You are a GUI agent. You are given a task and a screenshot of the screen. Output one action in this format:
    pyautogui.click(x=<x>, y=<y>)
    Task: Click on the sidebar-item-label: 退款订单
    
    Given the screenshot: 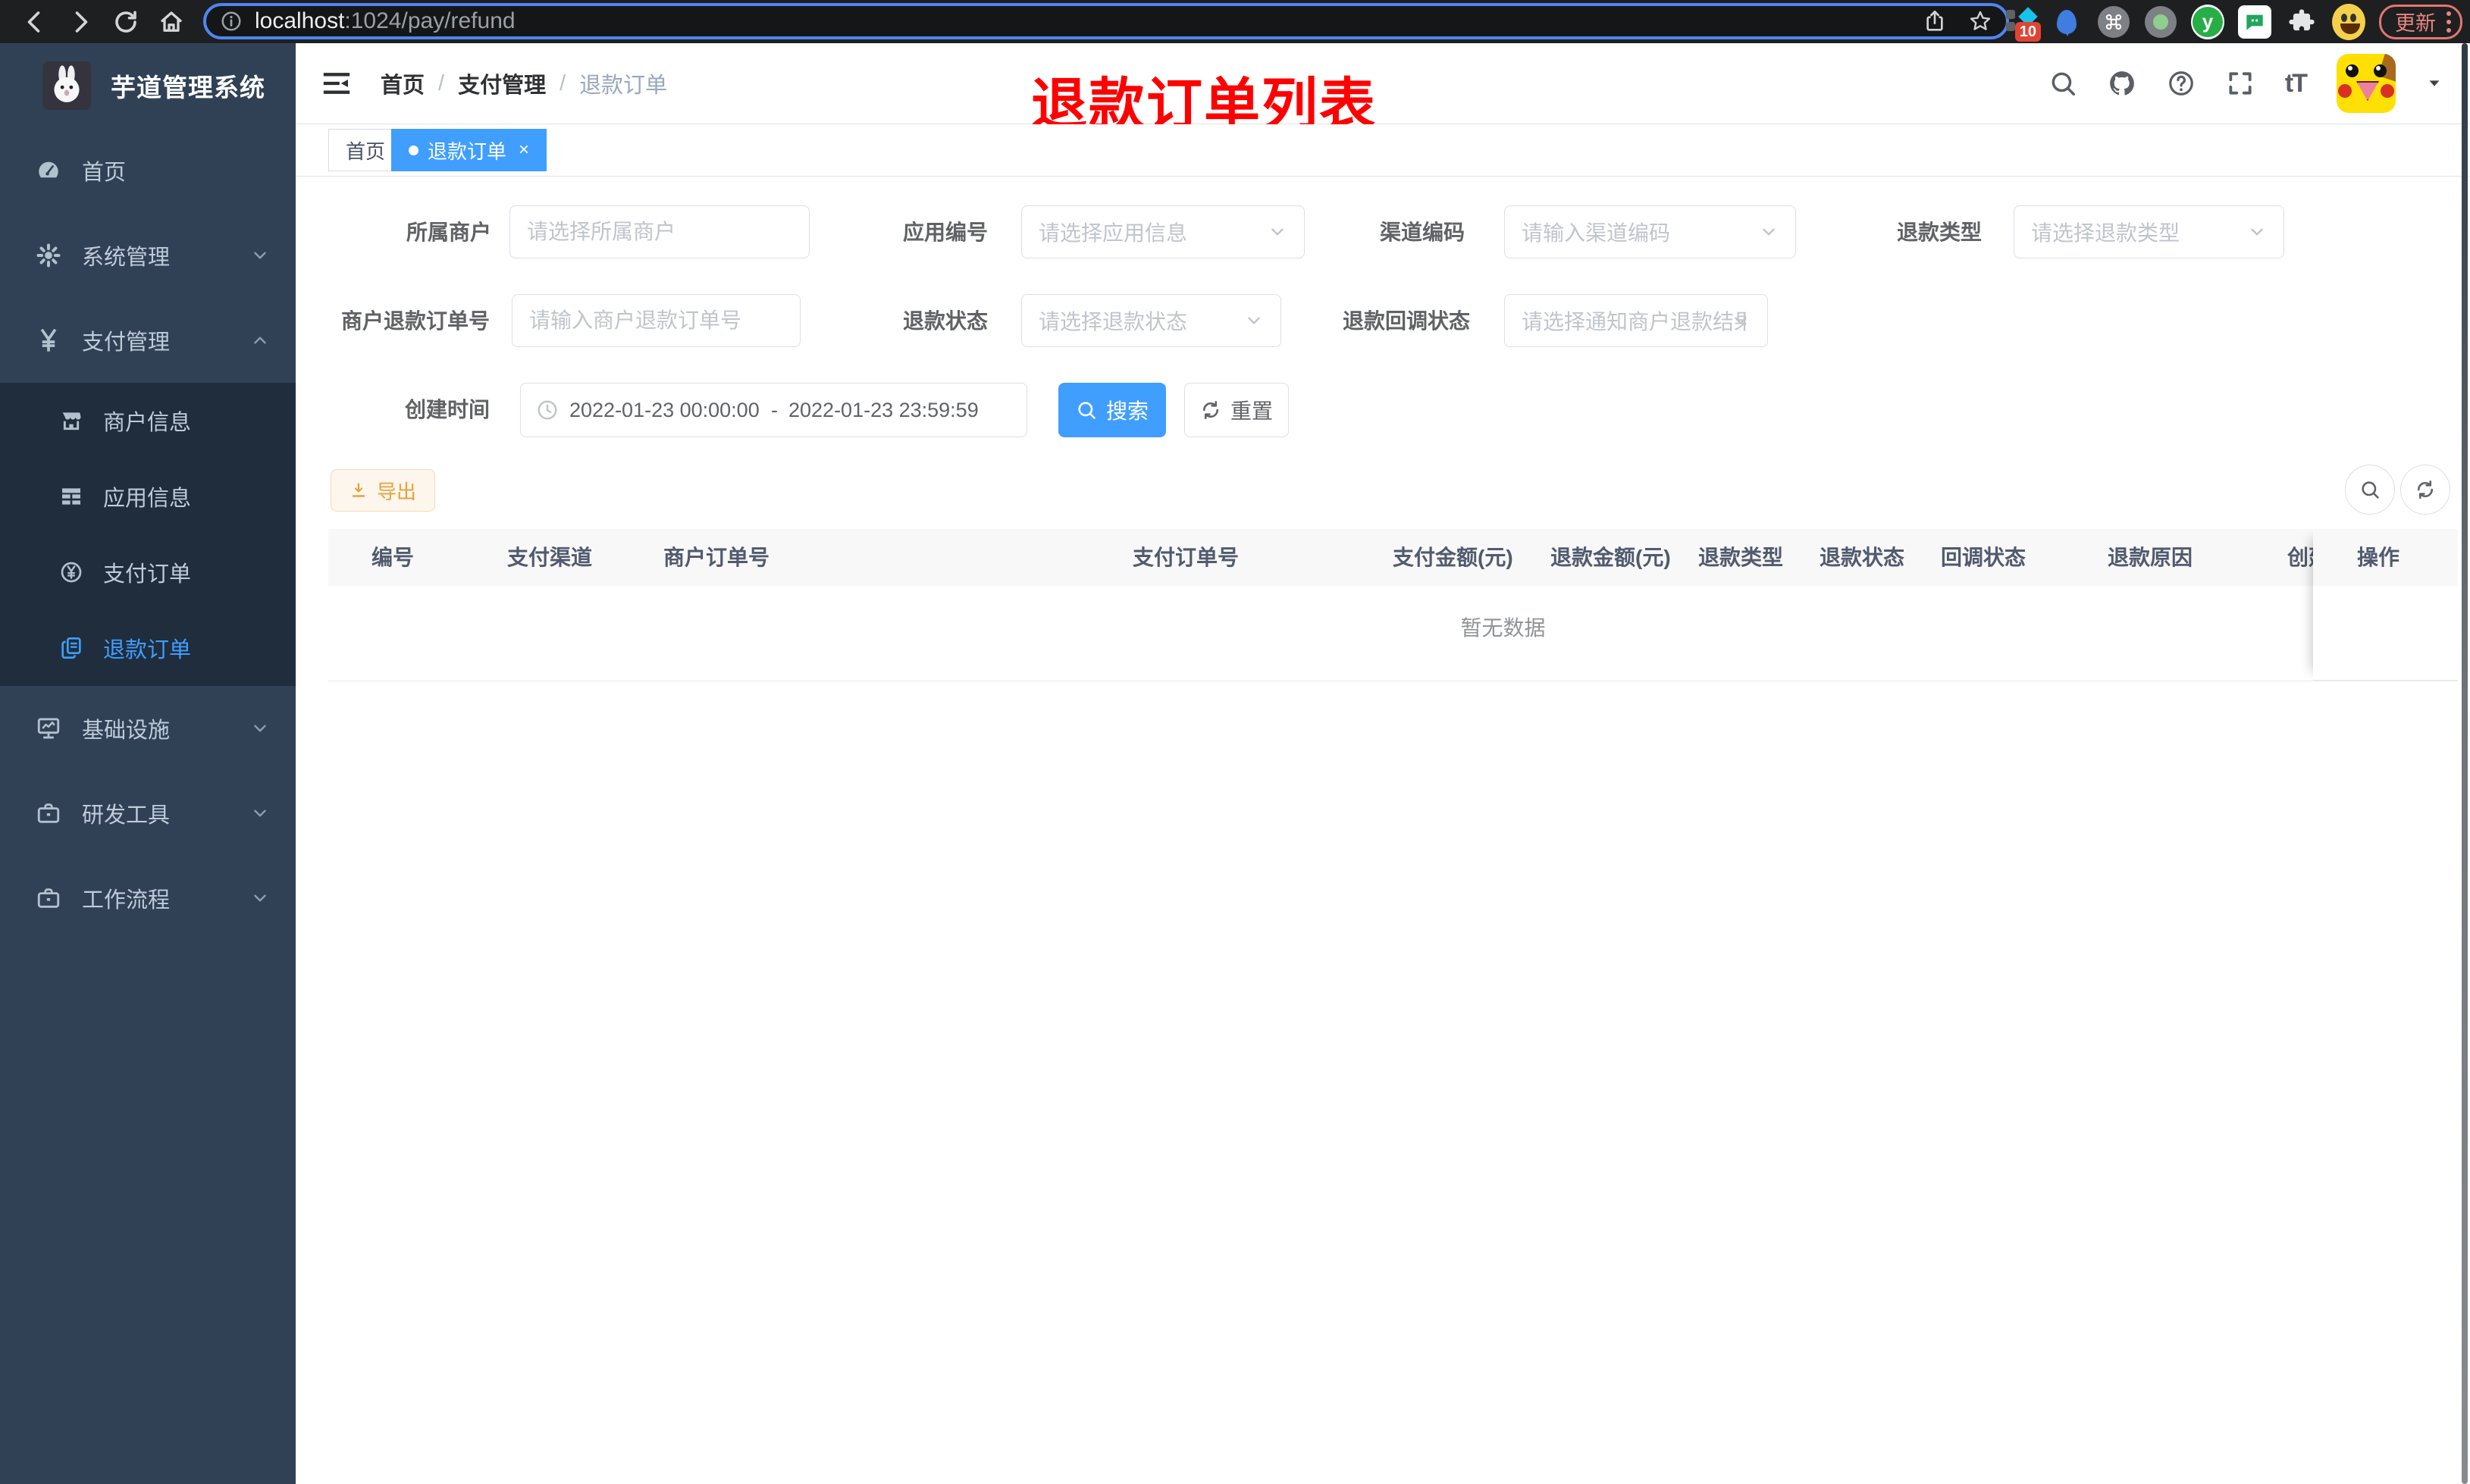 What is the action you would take?
    pyautogui.click(x=147, y=650)
    